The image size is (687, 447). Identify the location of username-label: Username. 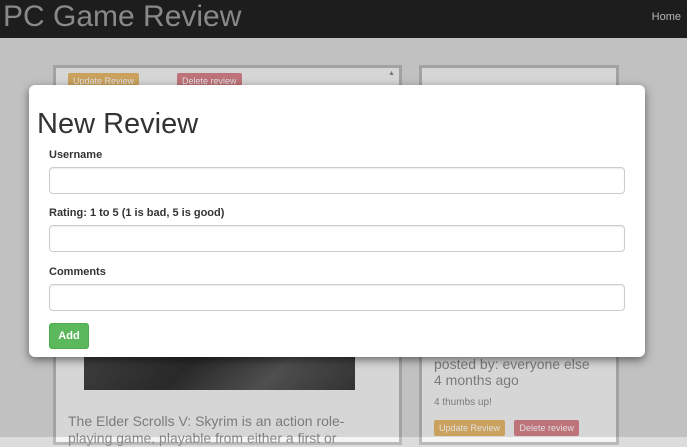
(76, 155).